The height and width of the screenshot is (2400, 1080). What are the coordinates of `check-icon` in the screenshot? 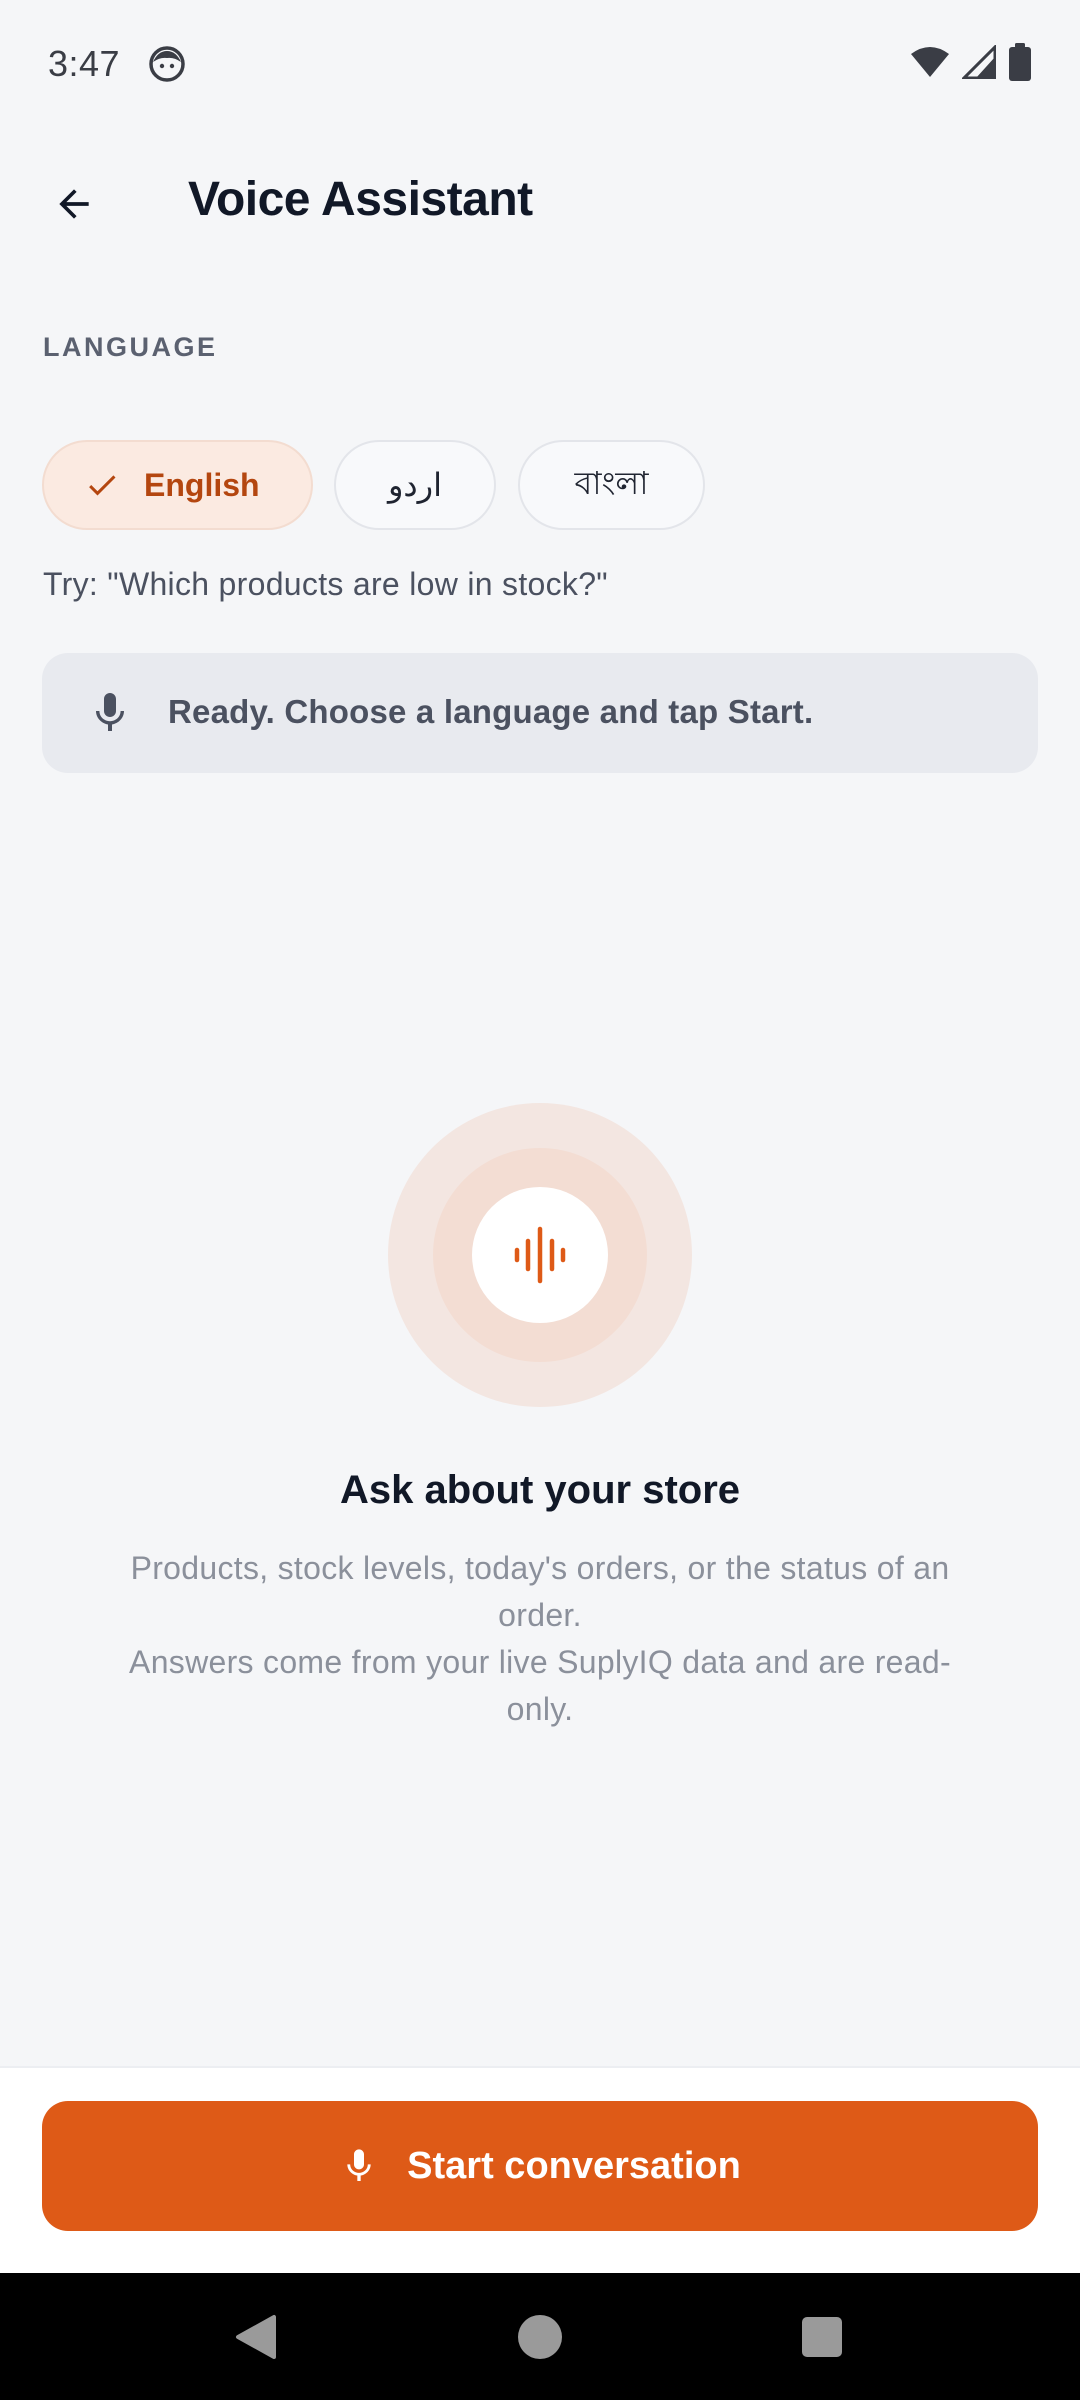 It's located at (102, 485).